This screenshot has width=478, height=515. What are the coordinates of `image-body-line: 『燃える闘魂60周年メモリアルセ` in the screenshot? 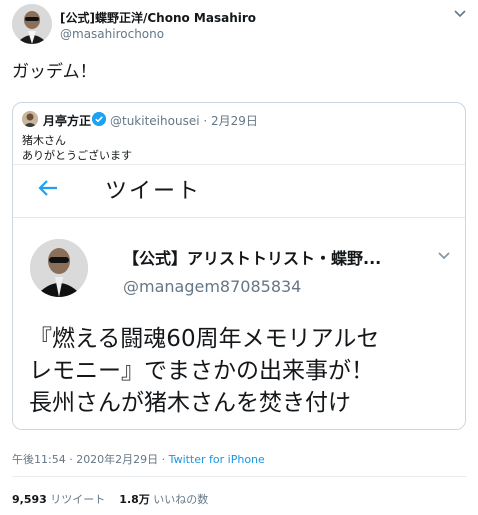 It's located at (204, 339).